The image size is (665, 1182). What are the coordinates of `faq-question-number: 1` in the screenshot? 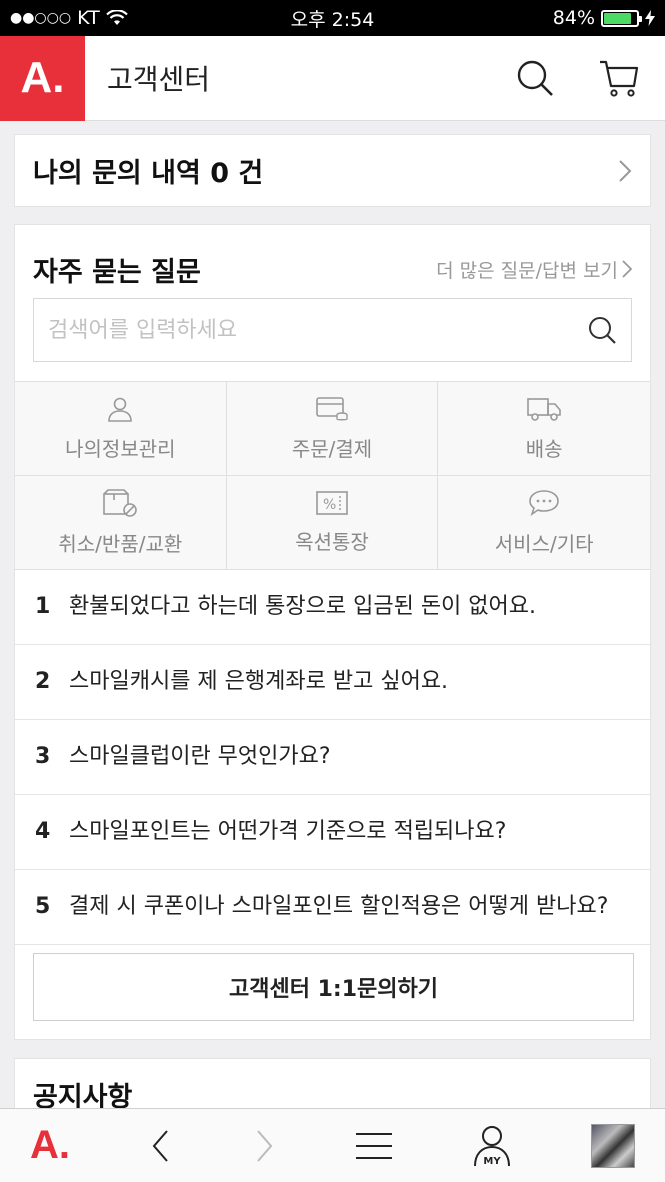 It's located at (43, 606).